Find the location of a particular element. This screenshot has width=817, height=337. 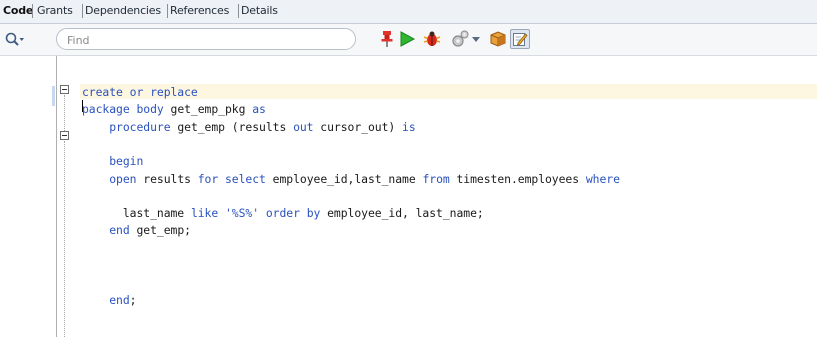

code-keyword: create or replace is located at coordinates (140, 92).